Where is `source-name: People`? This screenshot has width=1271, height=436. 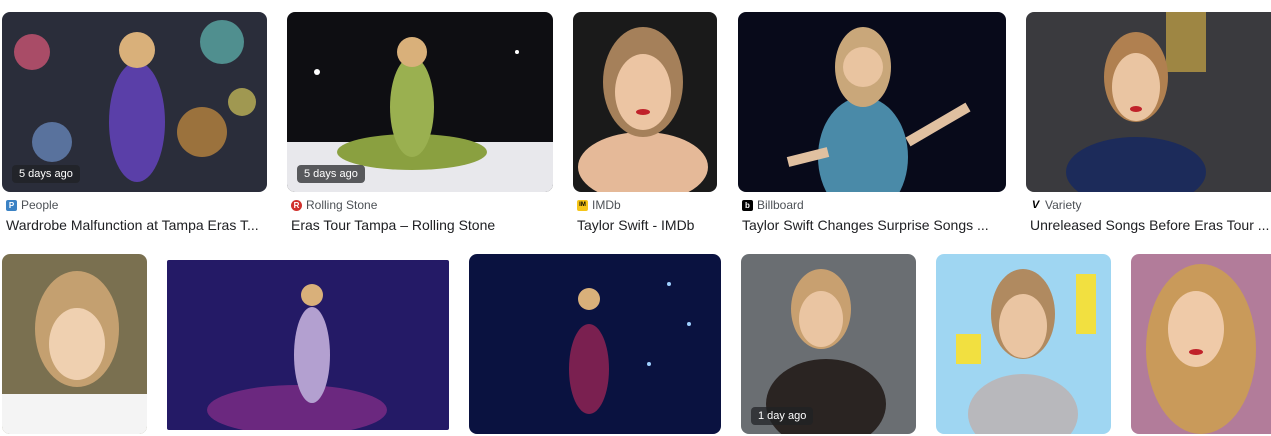
source-name: People is located at coordinates (40, 205).